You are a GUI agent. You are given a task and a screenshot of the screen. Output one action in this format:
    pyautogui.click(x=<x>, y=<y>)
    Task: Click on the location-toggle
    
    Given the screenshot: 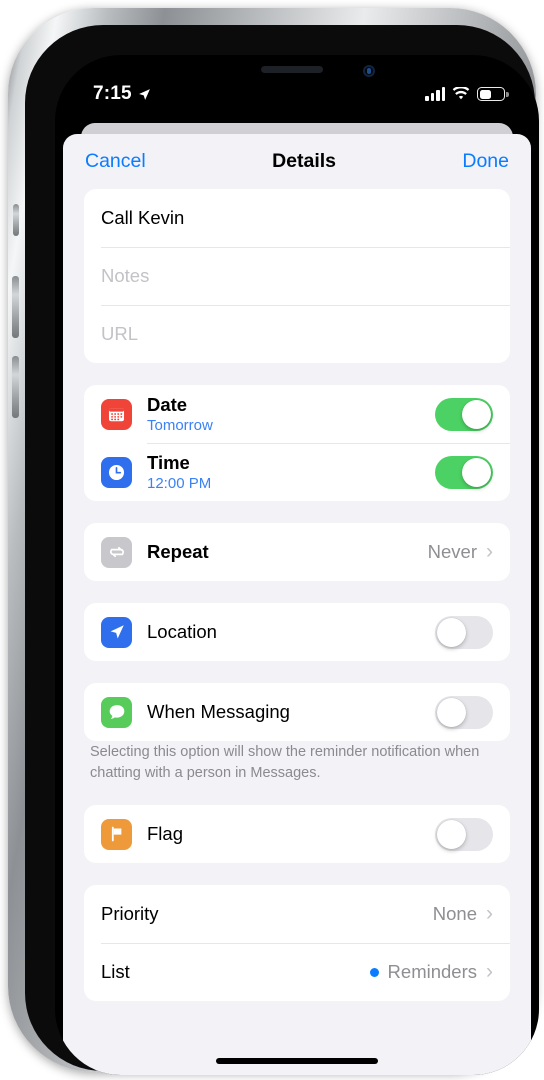 What is the action you would take?
    pyautogui.click(x=464, y=632)
    